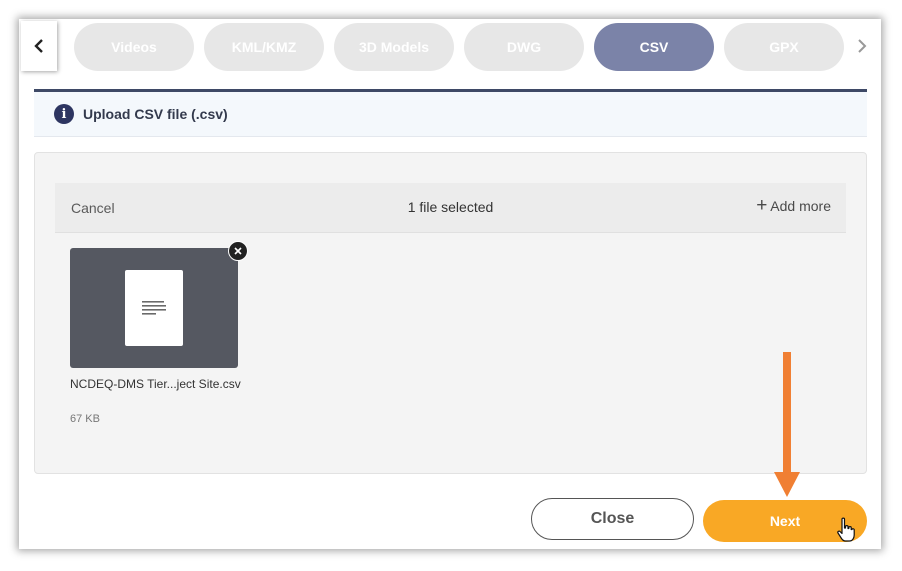 The image size is (902, 571). Describe the element at coordinates (787, 424) in the screenshot. I see `arrow-down-icon` at that location.